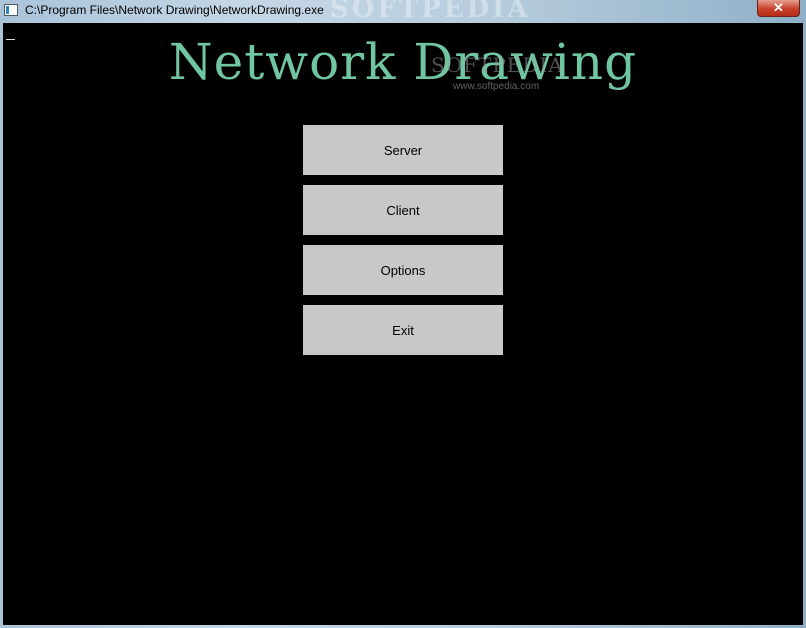  What do you see at coordinates (430, 12) in the screenshot?
I see `watermark: SOFTPEDIA` at bounding box center [430, 12].